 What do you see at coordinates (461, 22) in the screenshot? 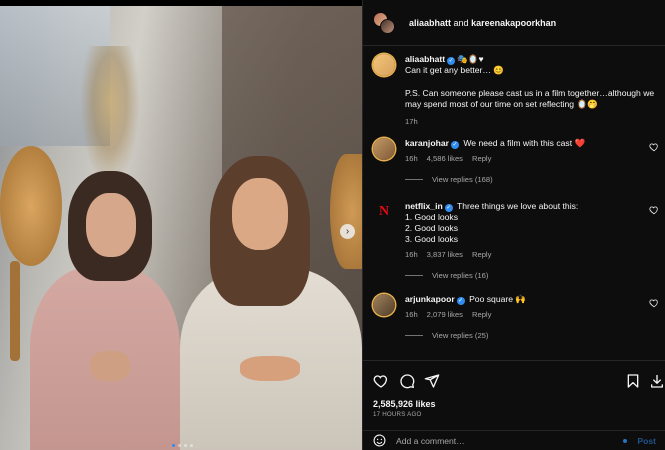
I see `author-conjunction: and` at bounding box center [461, 22].